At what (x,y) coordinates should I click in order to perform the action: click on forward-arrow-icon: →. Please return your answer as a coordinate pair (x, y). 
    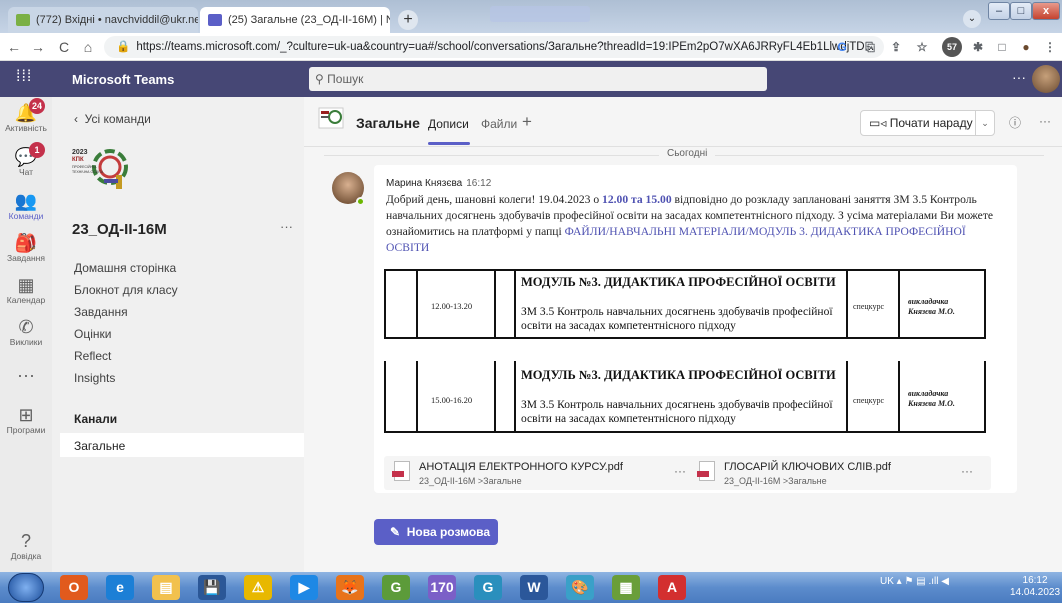
    Looking at the image, I should click on (38, 47).